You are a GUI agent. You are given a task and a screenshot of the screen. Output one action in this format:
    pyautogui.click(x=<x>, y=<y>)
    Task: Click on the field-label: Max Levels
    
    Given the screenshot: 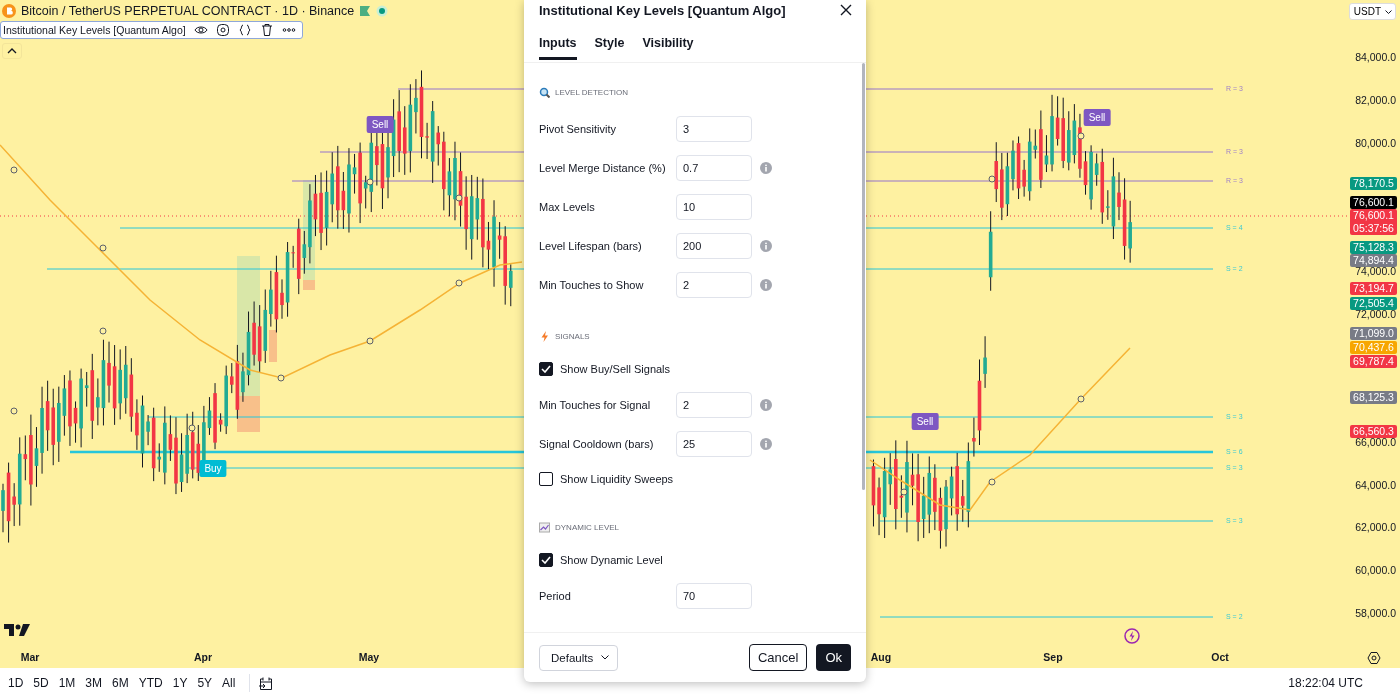 What is the action you would take?
    pyautogui.click(x=567, y=206)
    